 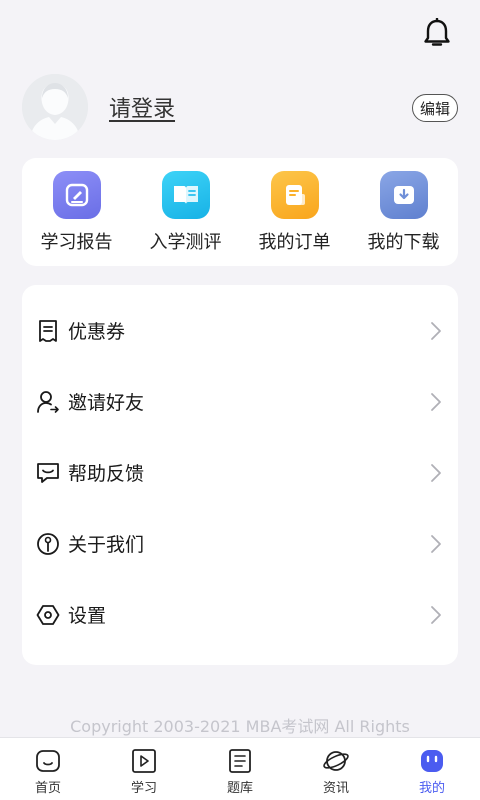 I want to click on tab-news: 资讯, so click(x=336, y=769).